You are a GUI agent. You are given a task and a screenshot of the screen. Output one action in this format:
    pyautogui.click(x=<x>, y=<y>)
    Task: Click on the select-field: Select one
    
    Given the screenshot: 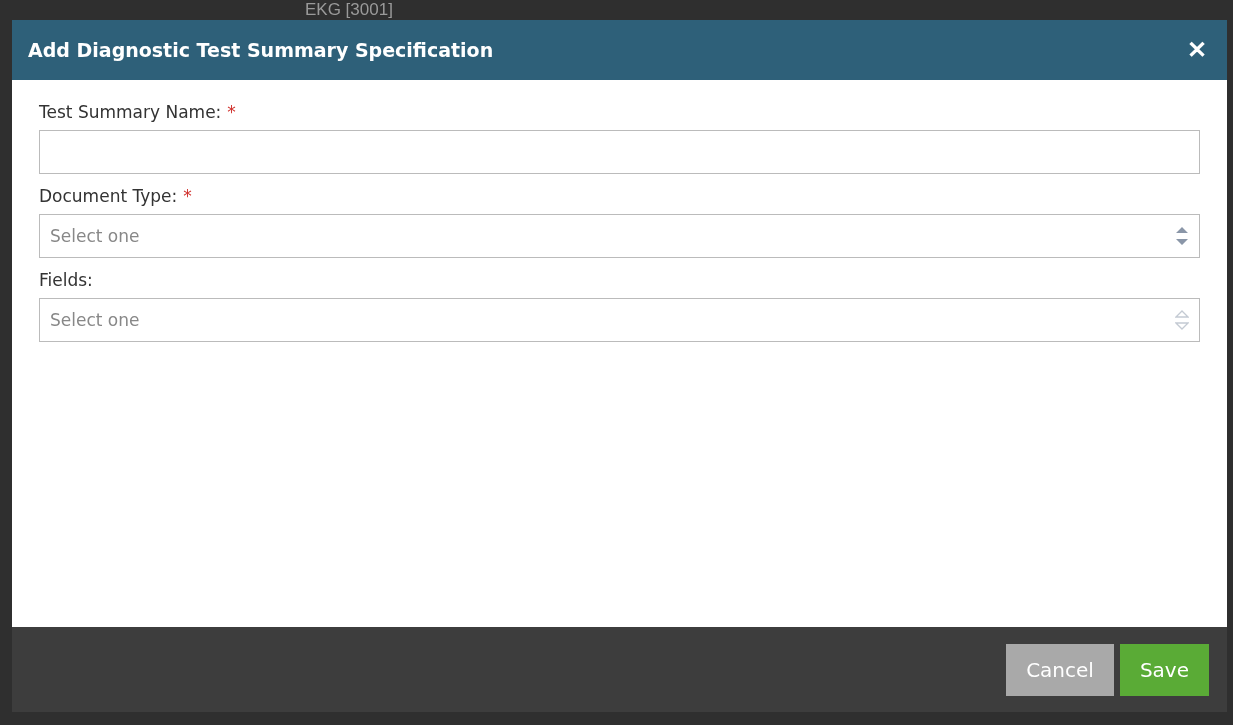 What is the action you would take?
    pyautogui.click(x=619, y=236)
    